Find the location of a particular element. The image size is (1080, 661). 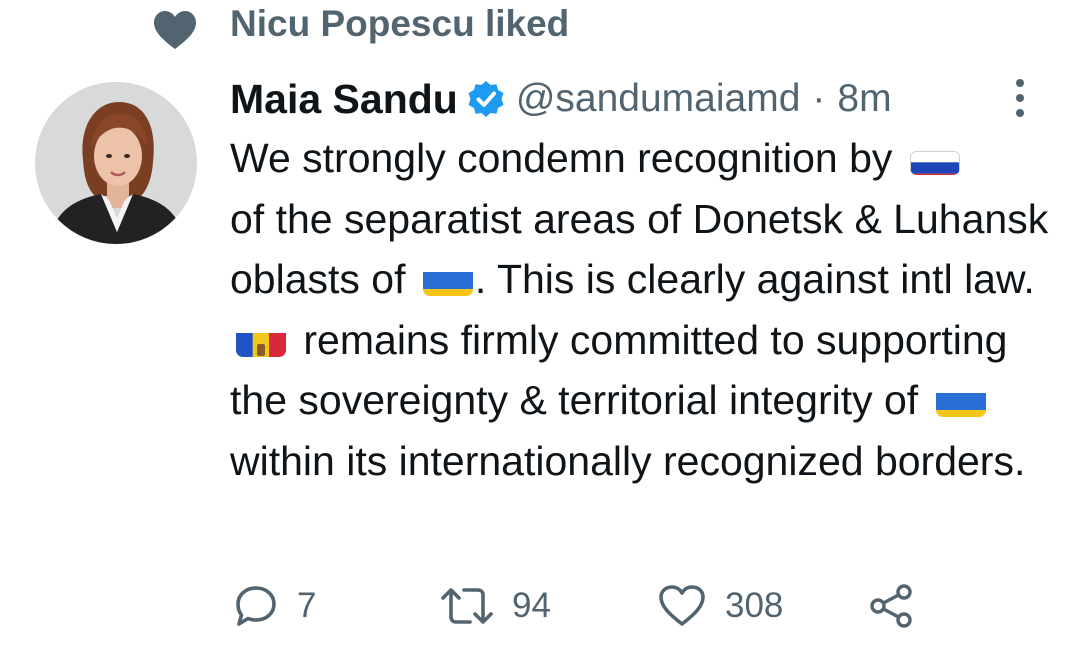

share-button is located at coordinates (891, 606).